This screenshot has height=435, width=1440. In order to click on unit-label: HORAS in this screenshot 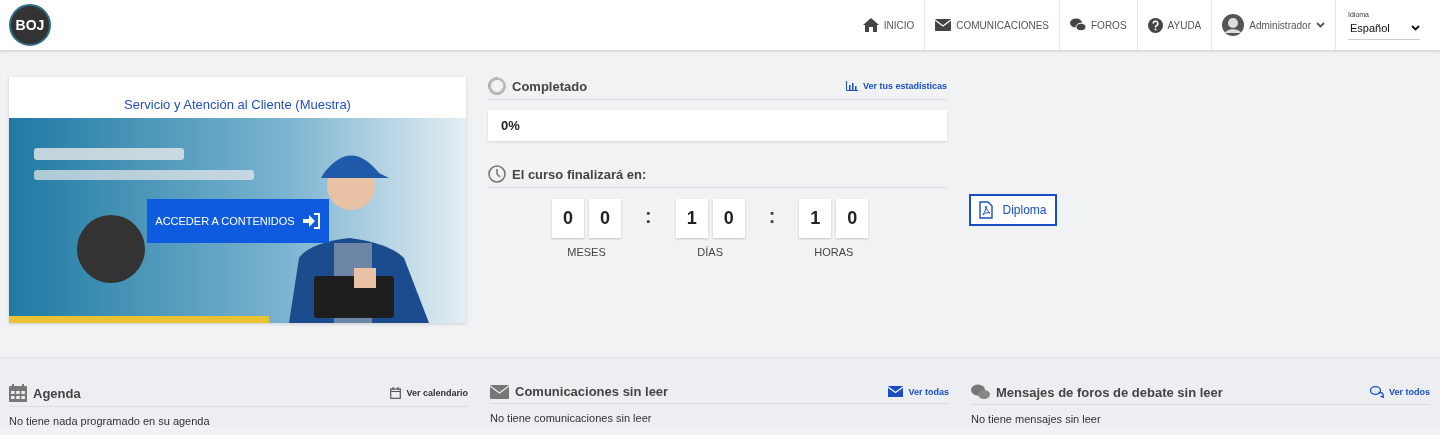, I will do `click(834, 252)`.